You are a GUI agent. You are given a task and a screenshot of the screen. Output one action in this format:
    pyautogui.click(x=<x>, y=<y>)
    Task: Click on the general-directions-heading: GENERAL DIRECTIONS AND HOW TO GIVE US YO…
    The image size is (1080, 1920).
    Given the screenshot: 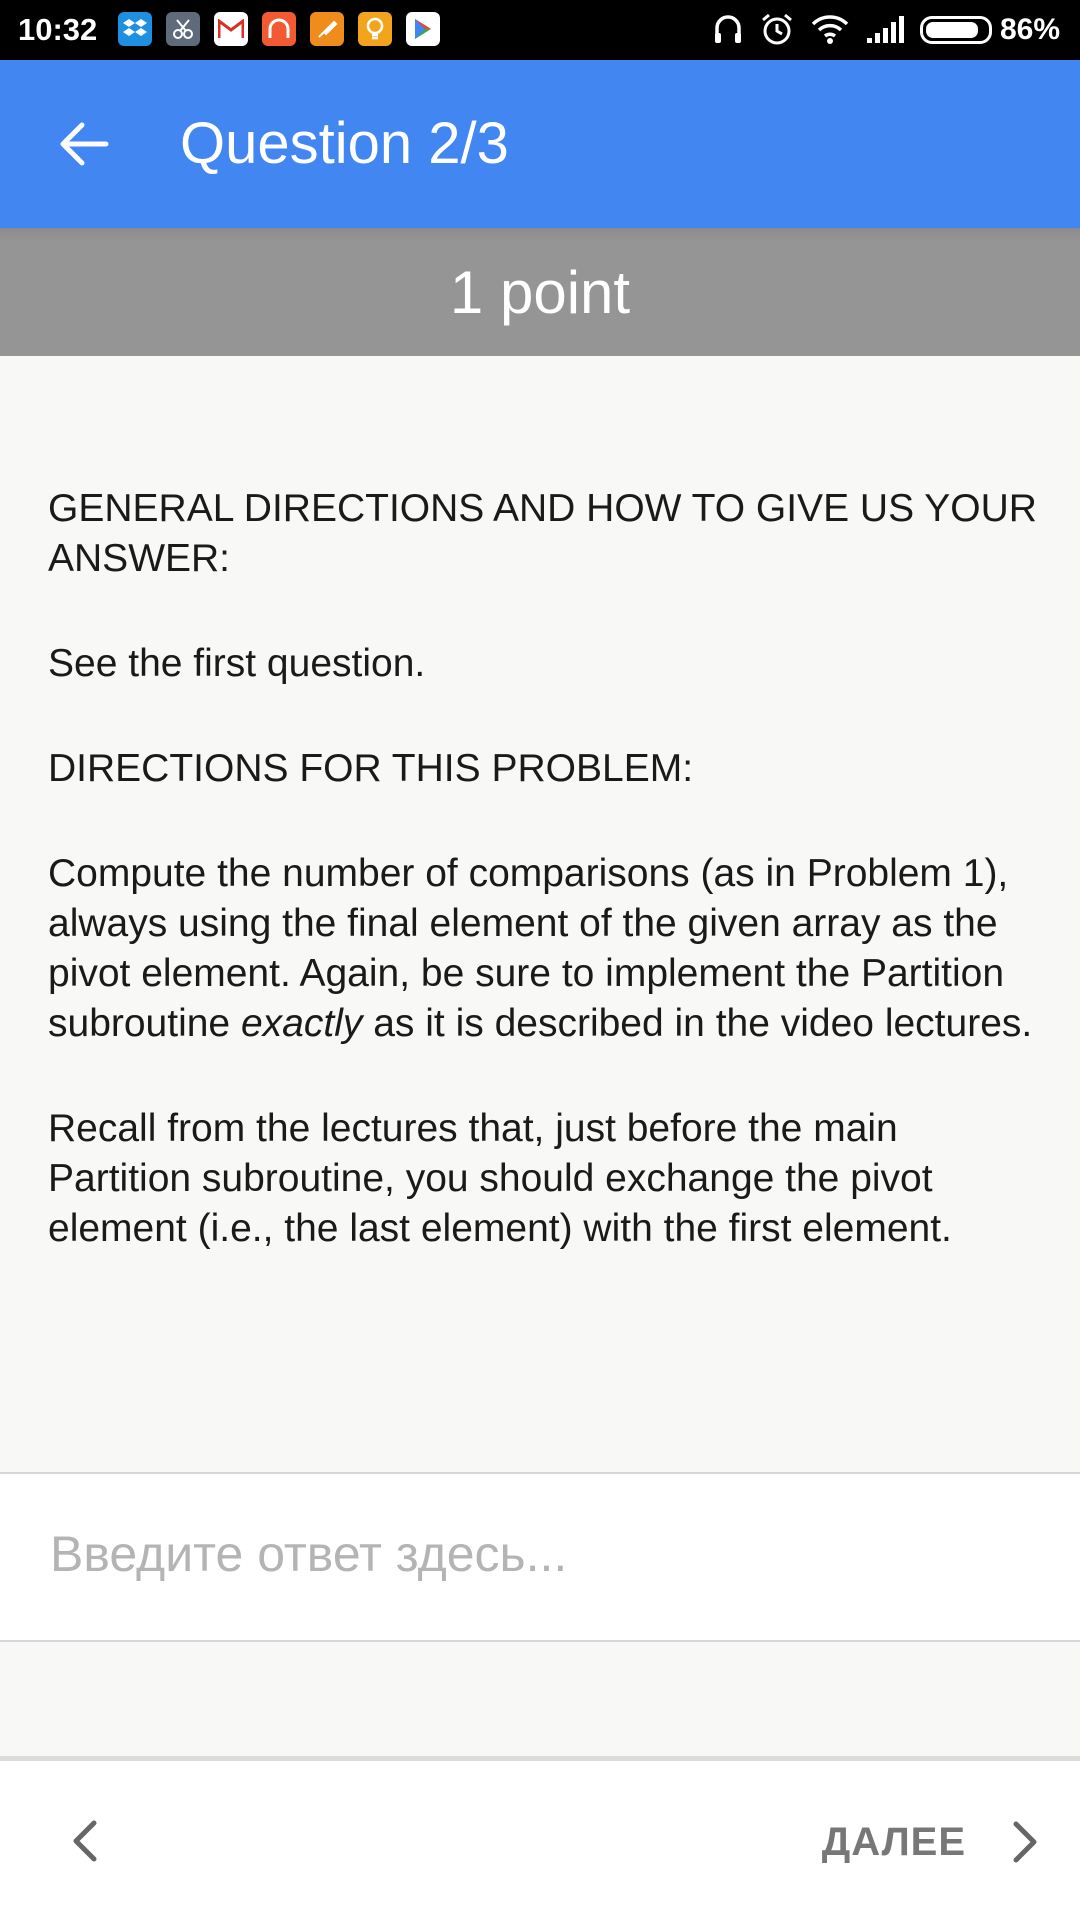 What is the action you would take?
    pyautogui.click(x=542, y=533)
    